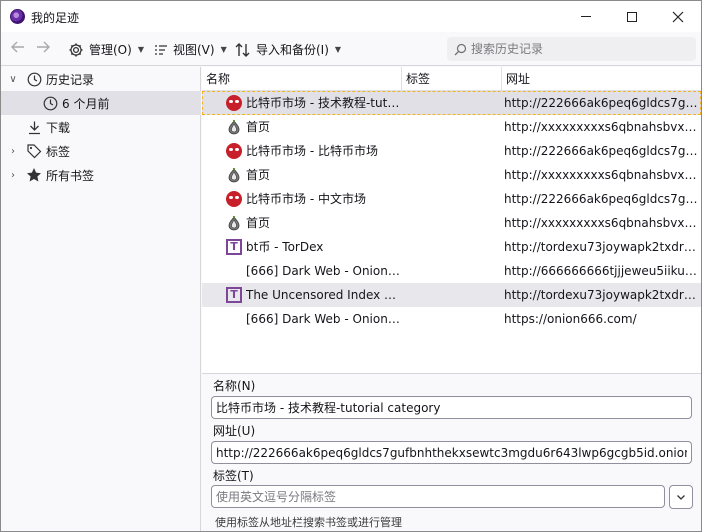 This screenshot has width=702, height=532. What do you see at coordinates (101, 175) in the screenshot?
I see `sidebar-item-all-bookmarks: › 所有书签` at bounding box center [101, 175].